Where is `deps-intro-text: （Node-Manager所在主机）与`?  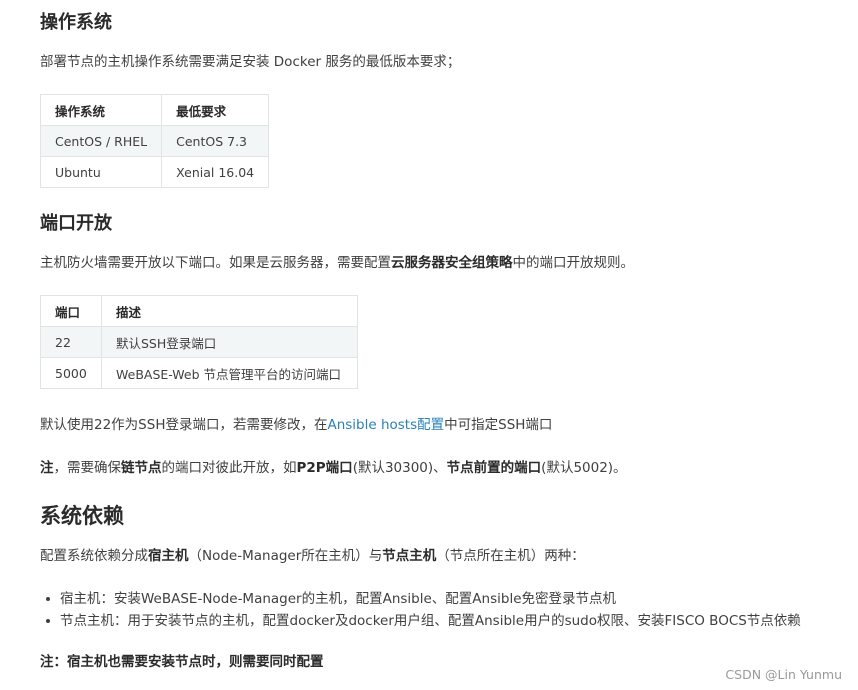
deps-intro-text: （Node-Manager所在主机）与 is located at coordinates (285, 556).